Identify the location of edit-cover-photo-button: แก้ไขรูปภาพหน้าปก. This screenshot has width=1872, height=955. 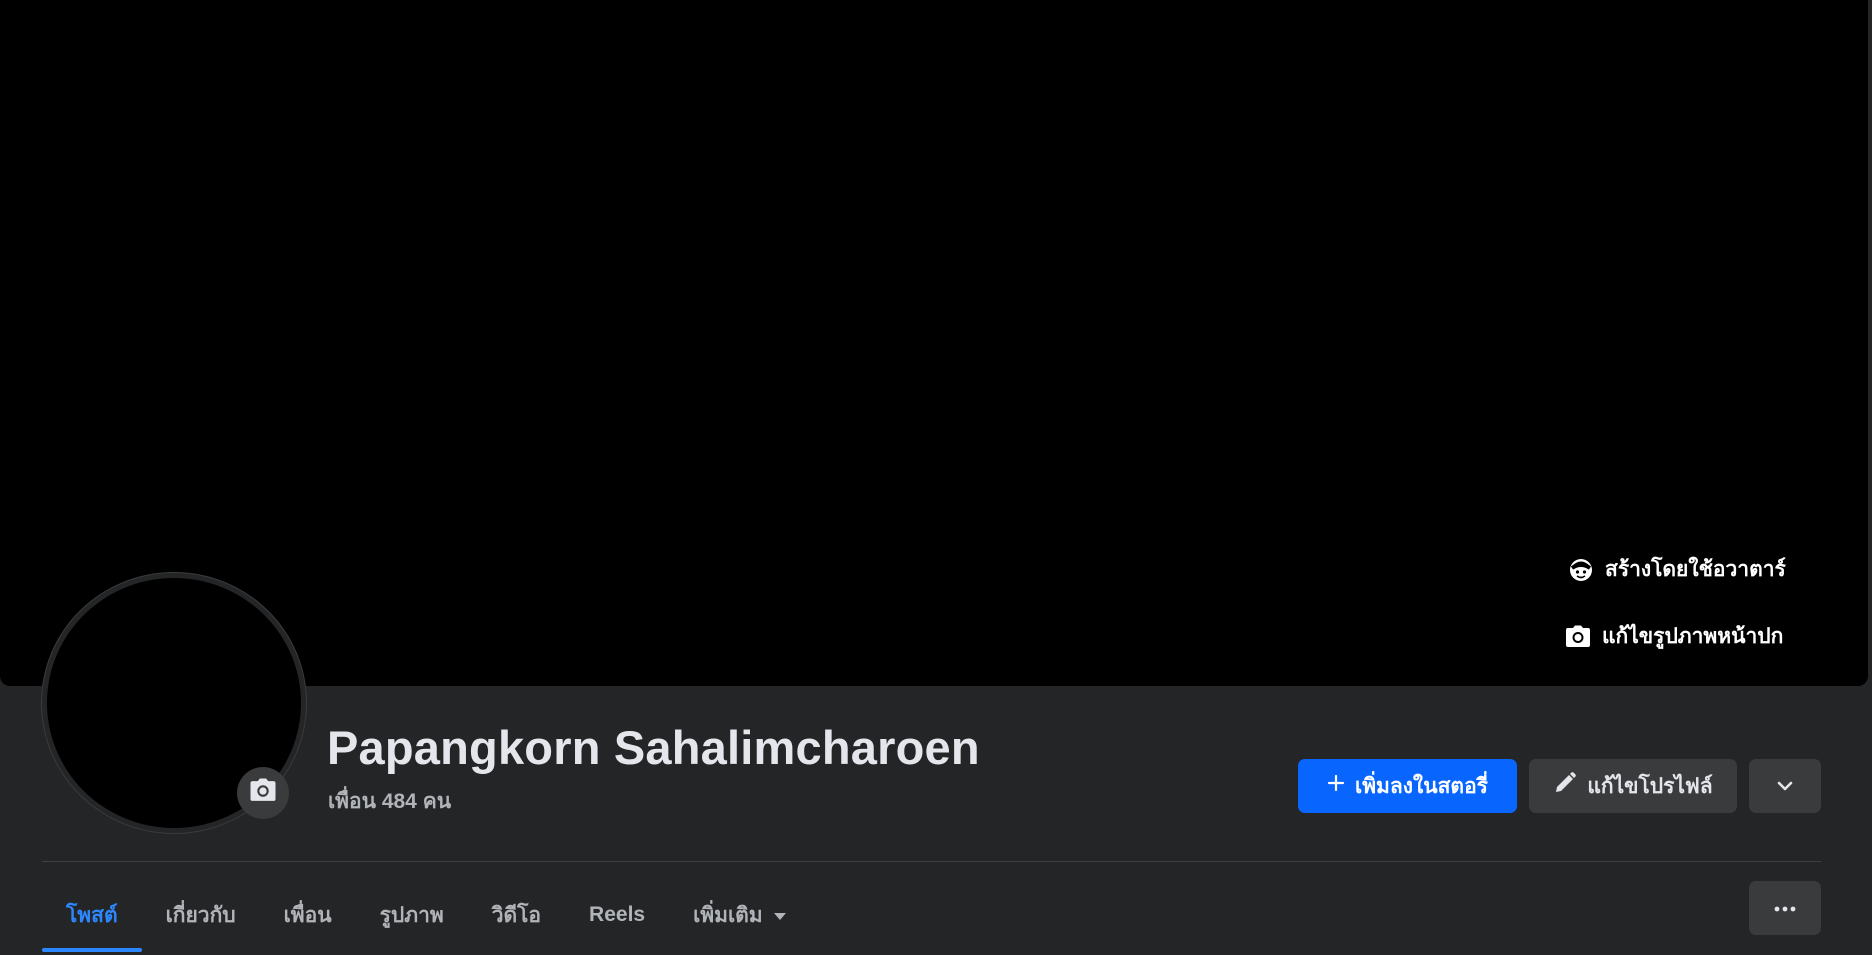
(1673, 636).